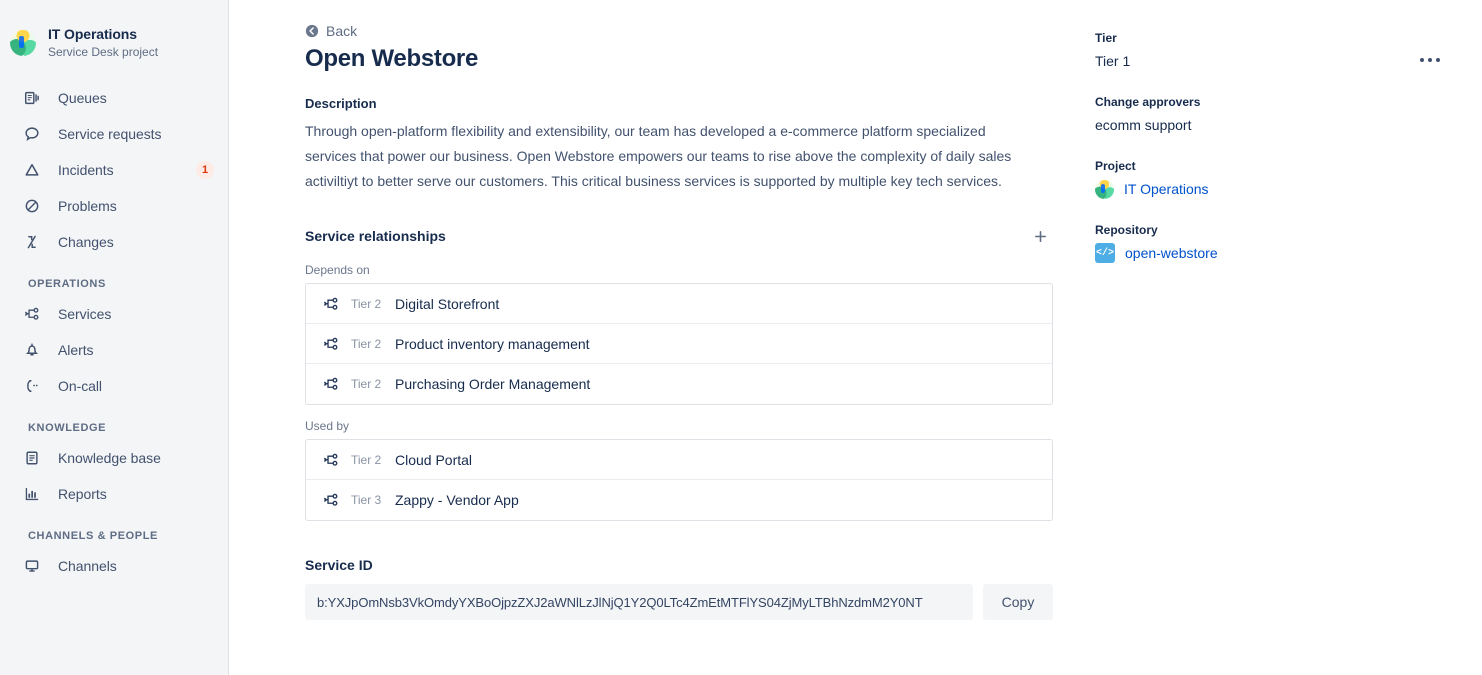 The width and height of the screenshot is (1482, 675). What do you see at coordinates (32, 134) in the screenshot?
I see `chat-bubble-icon` at bounding box center [32, 134].